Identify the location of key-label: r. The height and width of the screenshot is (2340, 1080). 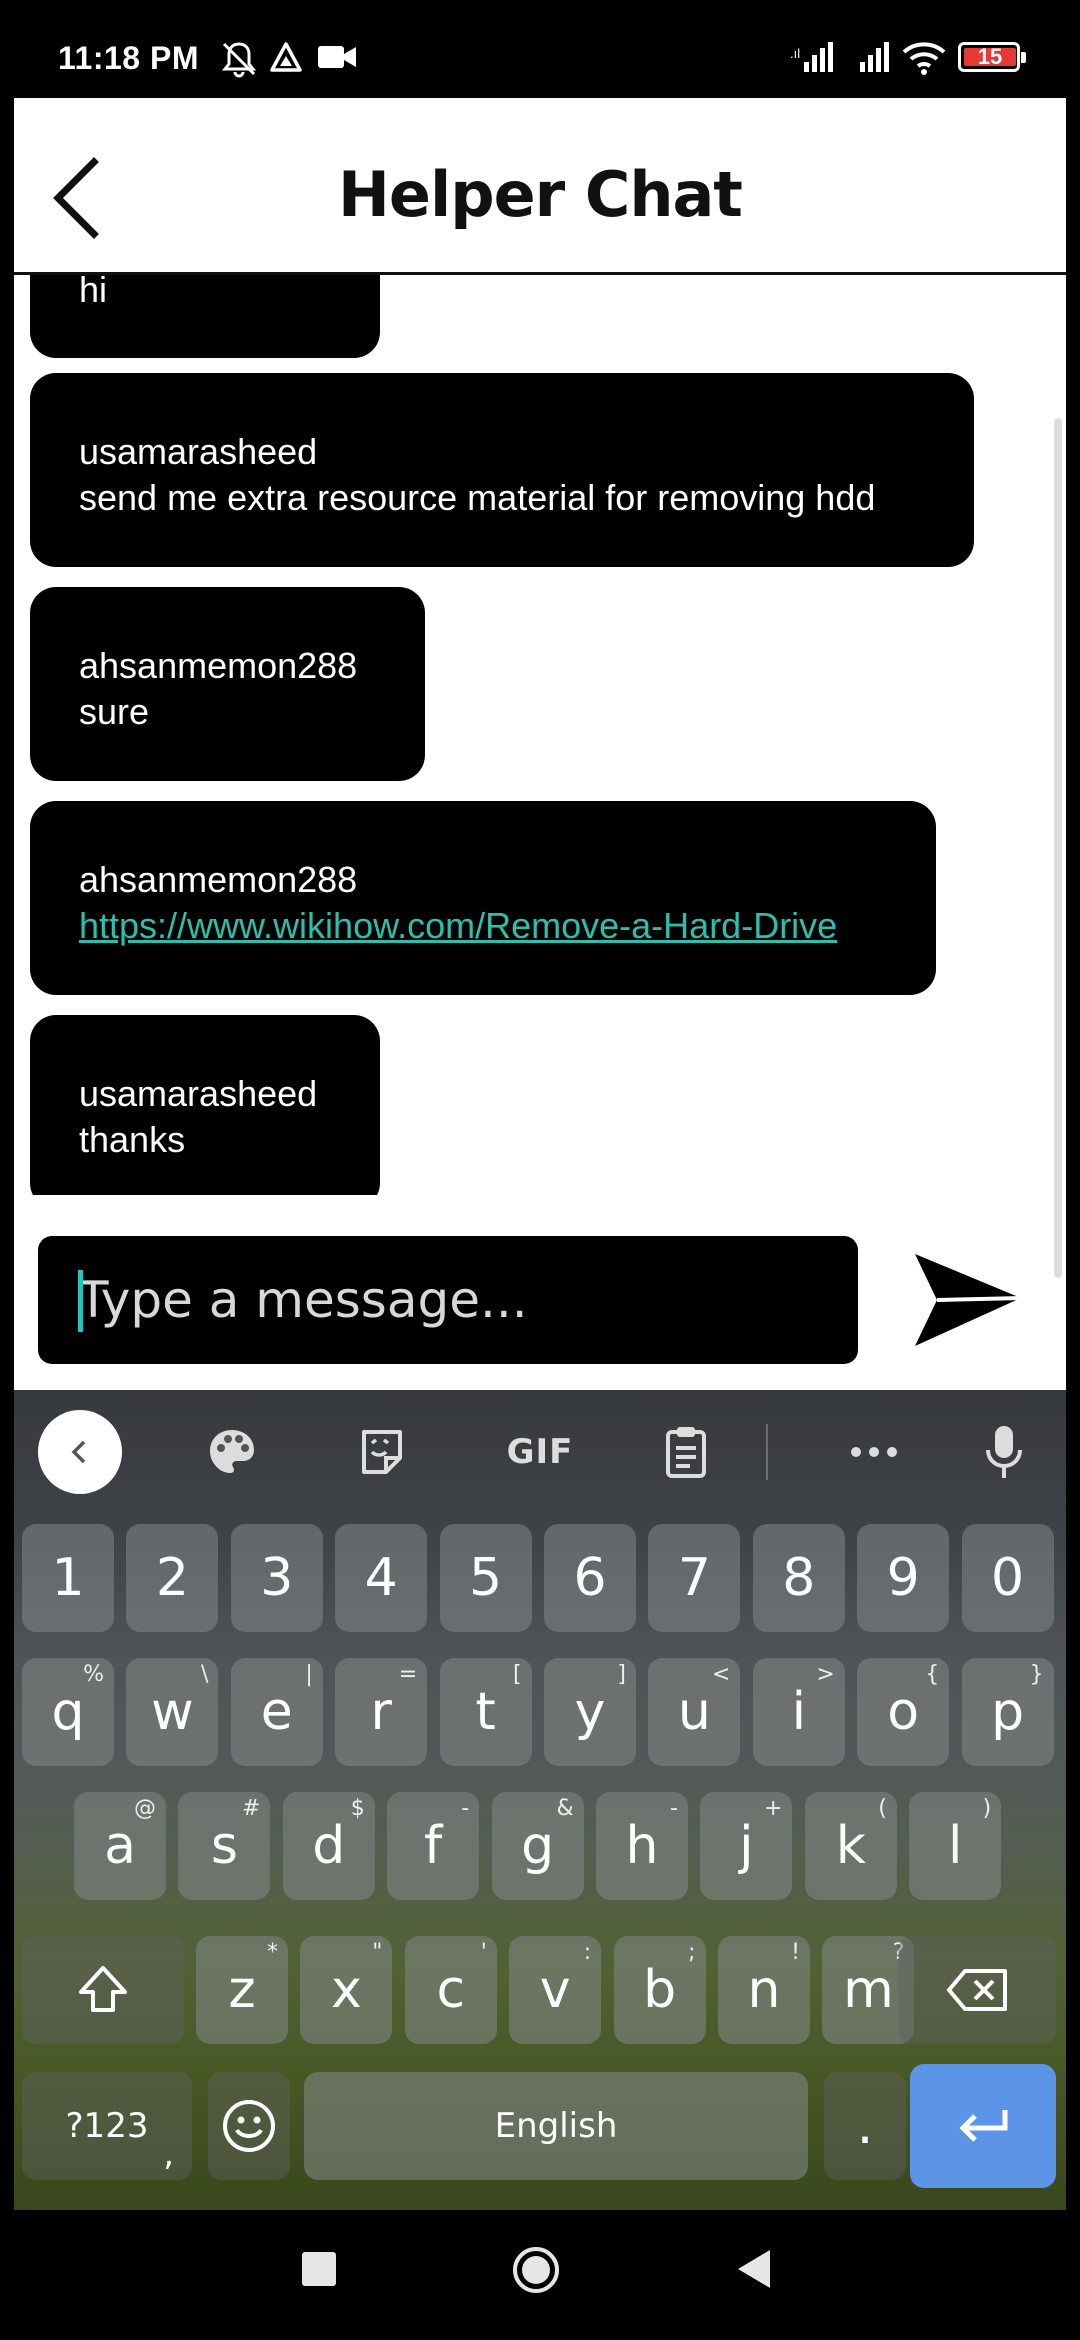
(381, 1712).